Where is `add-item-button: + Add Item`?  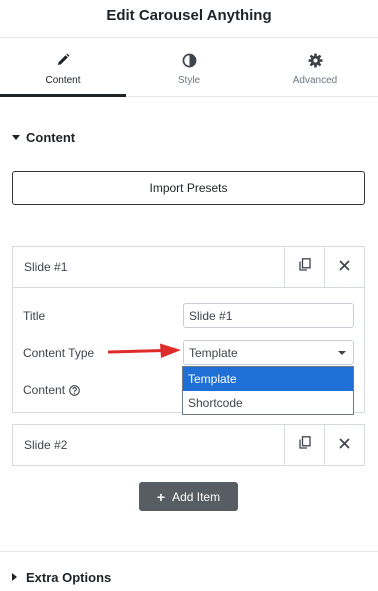 add-item-button: + Add Item is located at coordinates (188, 496).